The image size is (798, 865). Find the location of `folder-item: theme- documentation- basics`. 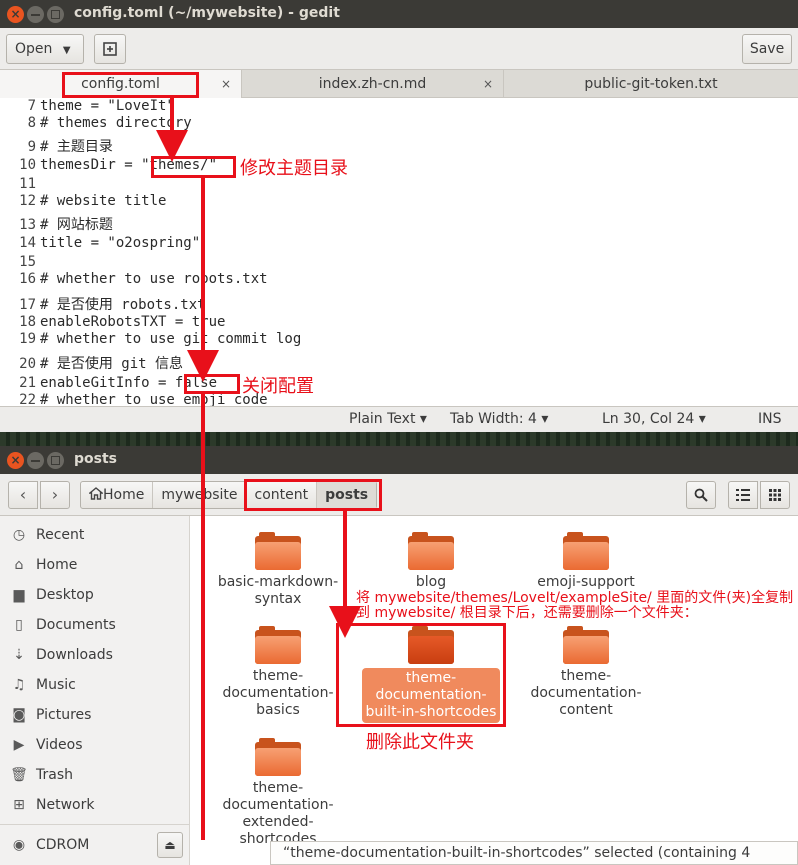

folder-item: theme- documentation- basics is located at coordinates (278, 672).